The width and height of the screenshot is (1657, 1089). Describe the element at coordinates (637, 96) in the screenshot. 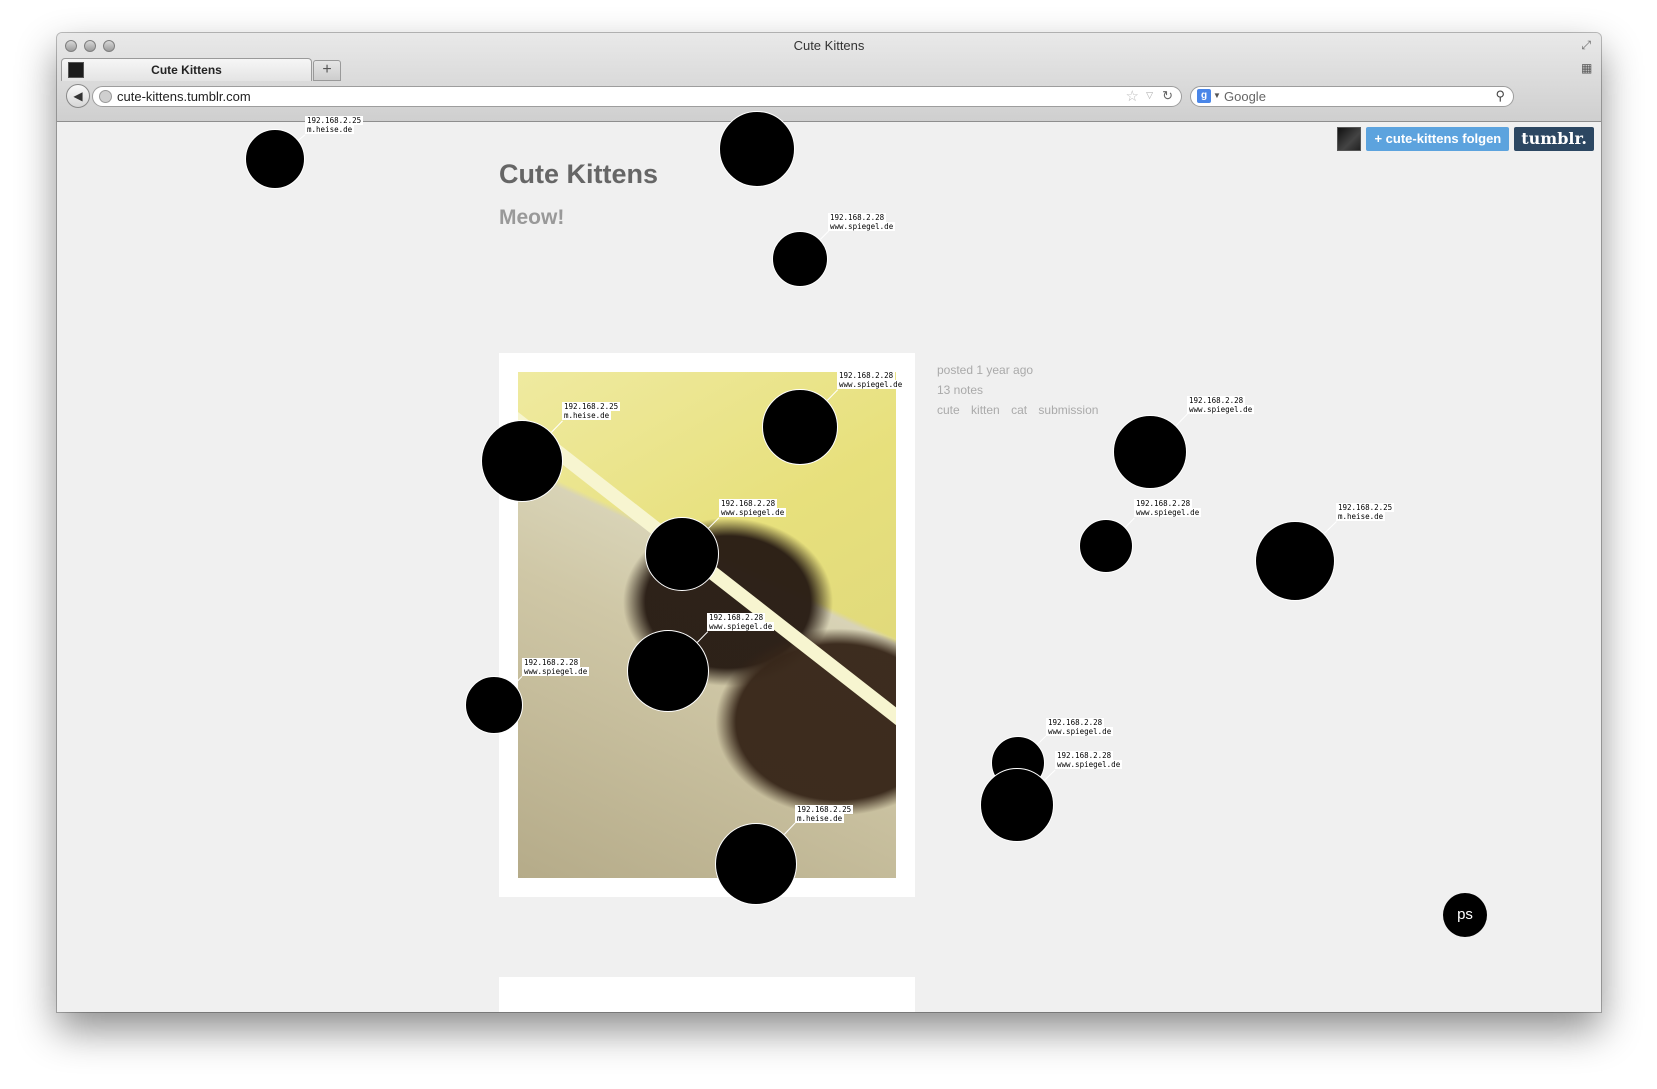

I see `address-bar: cute-kittens.tumblr.com ☆ ▽ ↻` at that location.